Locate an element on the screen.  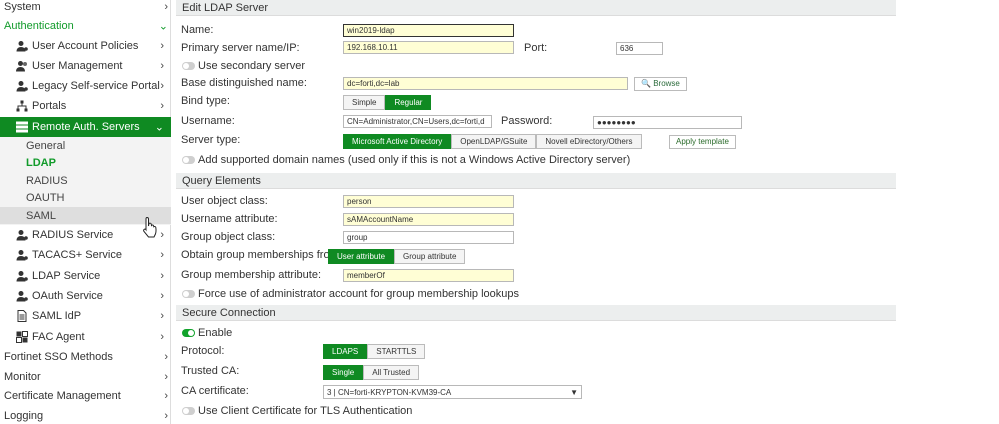
username-attribute-label: Username attribute: is located at coordinates (229, 219).